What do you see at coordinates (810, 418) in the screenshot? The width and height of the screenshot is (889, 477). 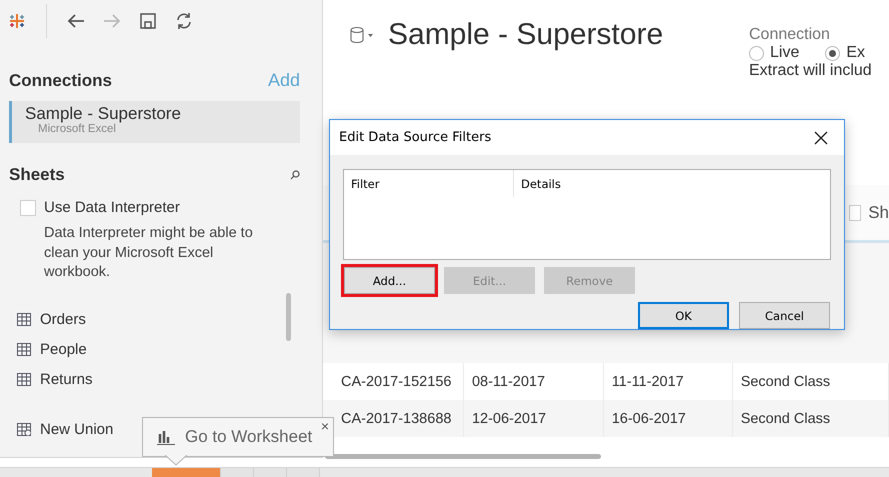 I see `table-cell: Second Class` at bounding box center [810, 418].